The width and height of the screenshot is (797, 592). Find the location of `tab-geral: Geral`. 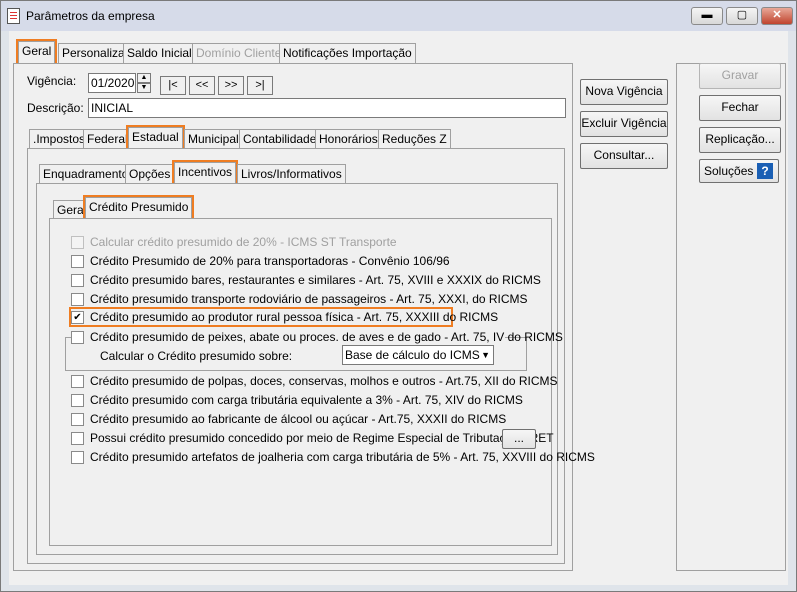

tab-geral: Geral is located at coordinates (36, 52).